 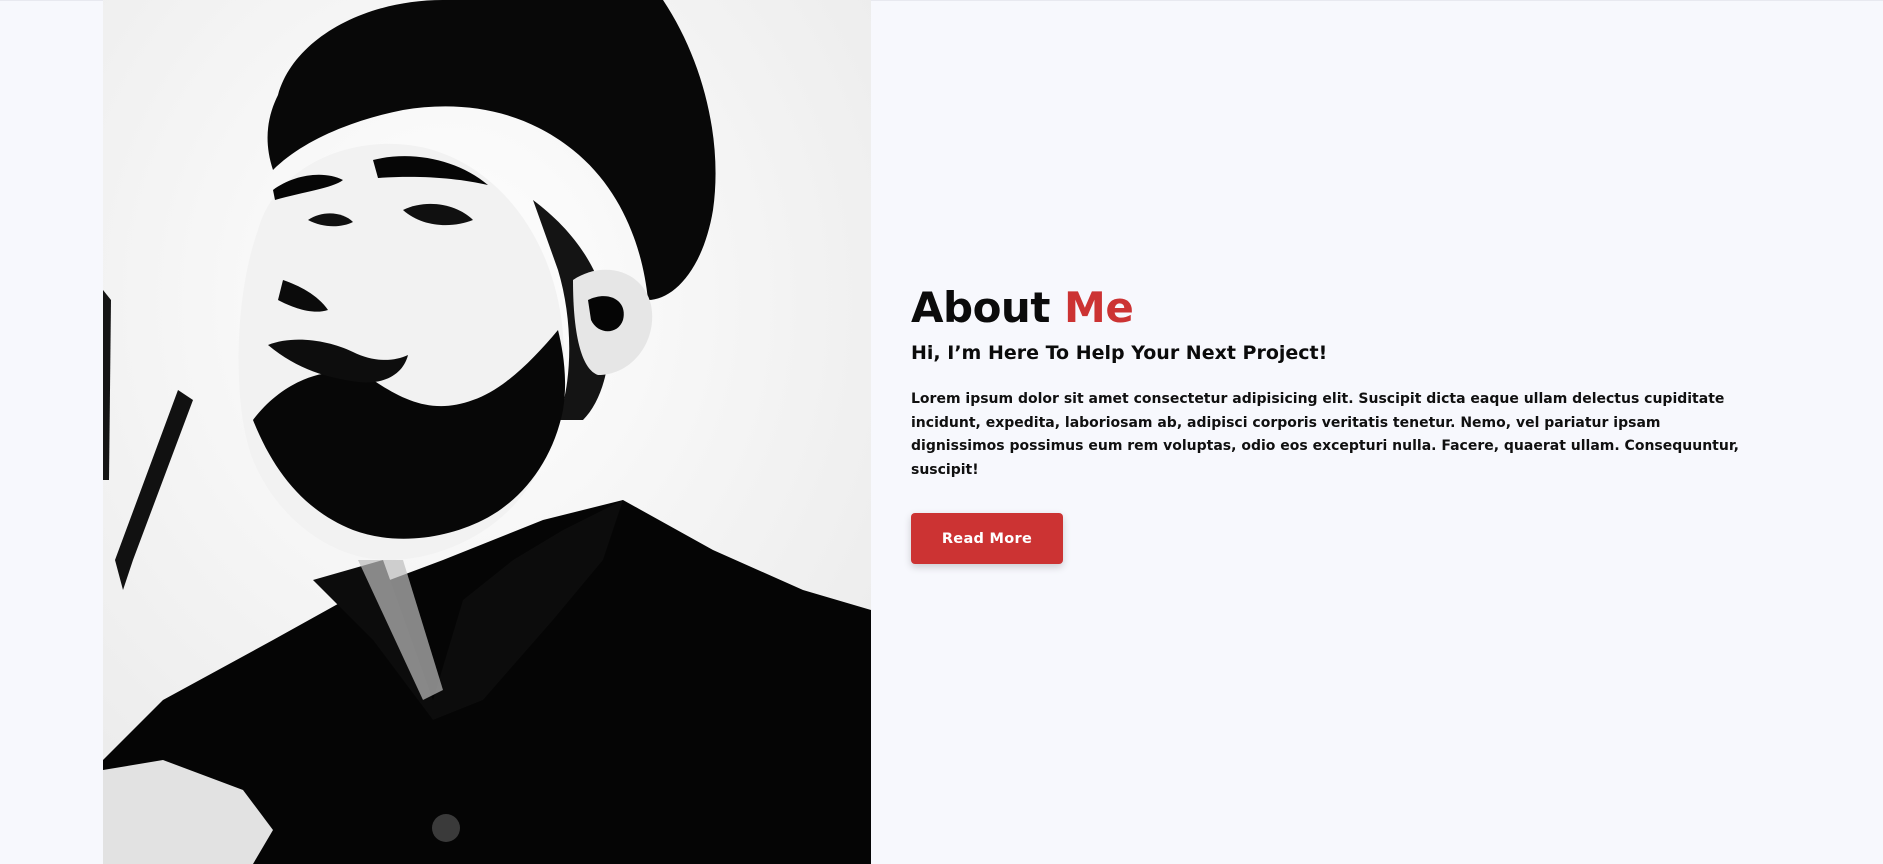 What do you see at coordinates (1119, 353) in the screenshot?
I see `about-subtitle: Hi, I’m Here To Help Your Next Project!` at bounding box center [1119, 353].